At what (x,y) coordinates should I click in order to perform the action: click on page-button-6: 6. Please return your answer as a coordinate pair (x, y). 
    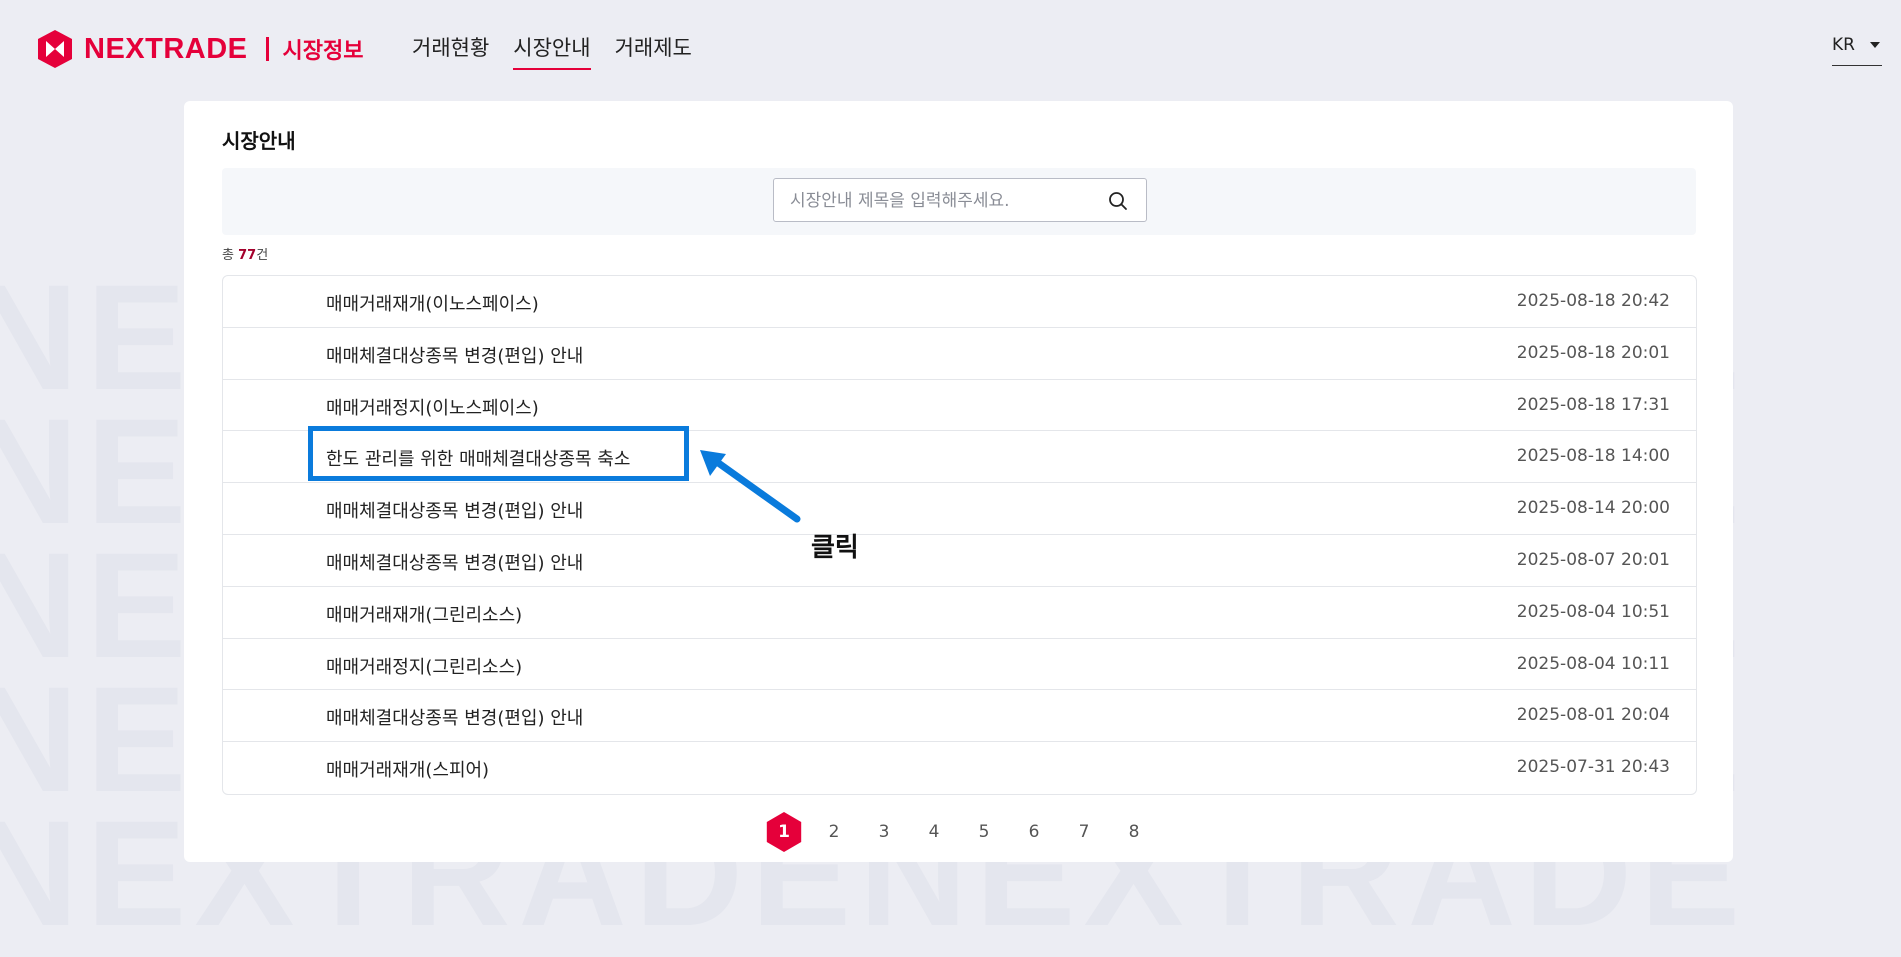
    Looking at the image, I should click on (1034, 832).